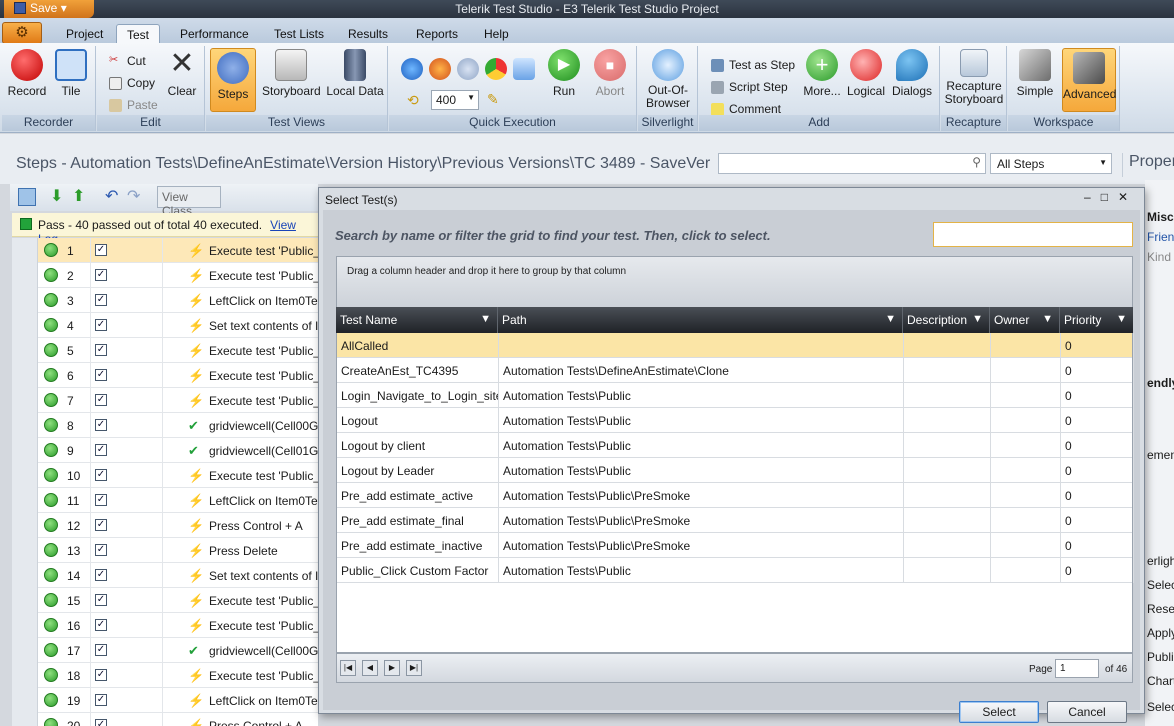 The width and height of the screenshot is (1174, 726). What do you see at coordinates (165, 500) in the screenshot?
I see `step-row: 11 ✓ ⚡ LeftClick on Item0Te` at bounding box center [165, 500].